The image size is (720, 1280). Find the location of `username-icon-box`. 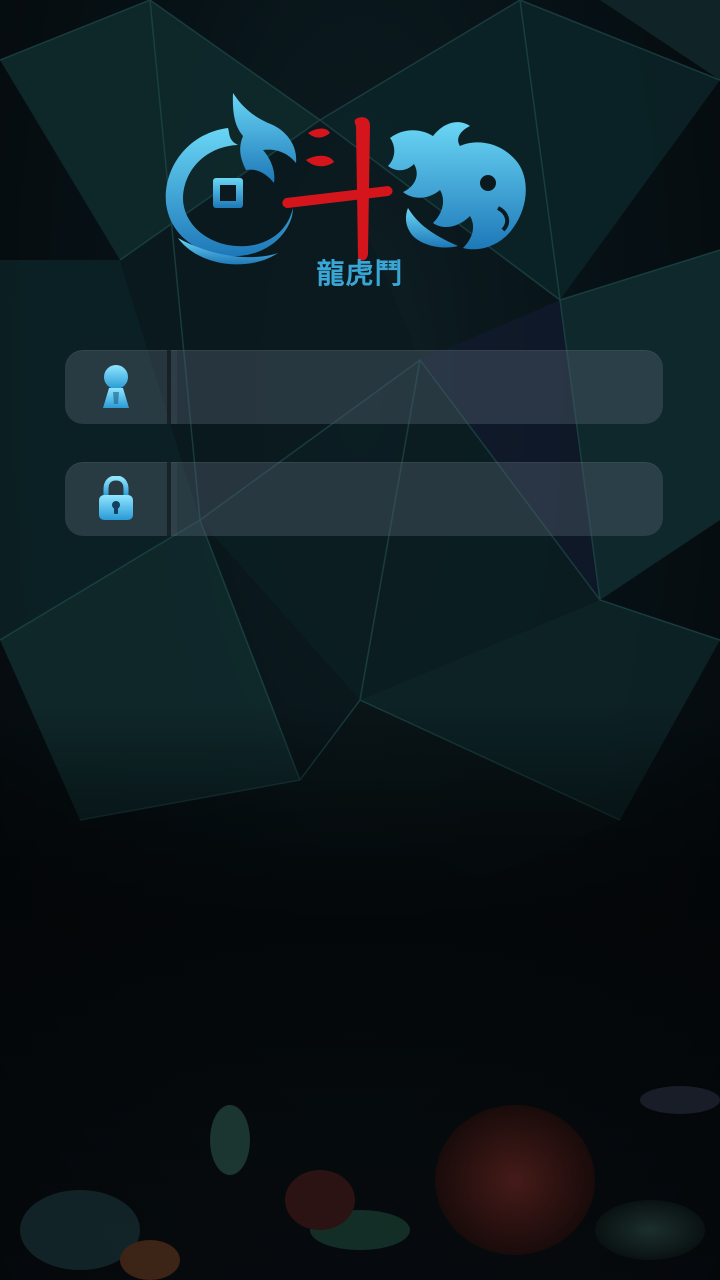

username-icon-box is located at coordinates (116, 387).